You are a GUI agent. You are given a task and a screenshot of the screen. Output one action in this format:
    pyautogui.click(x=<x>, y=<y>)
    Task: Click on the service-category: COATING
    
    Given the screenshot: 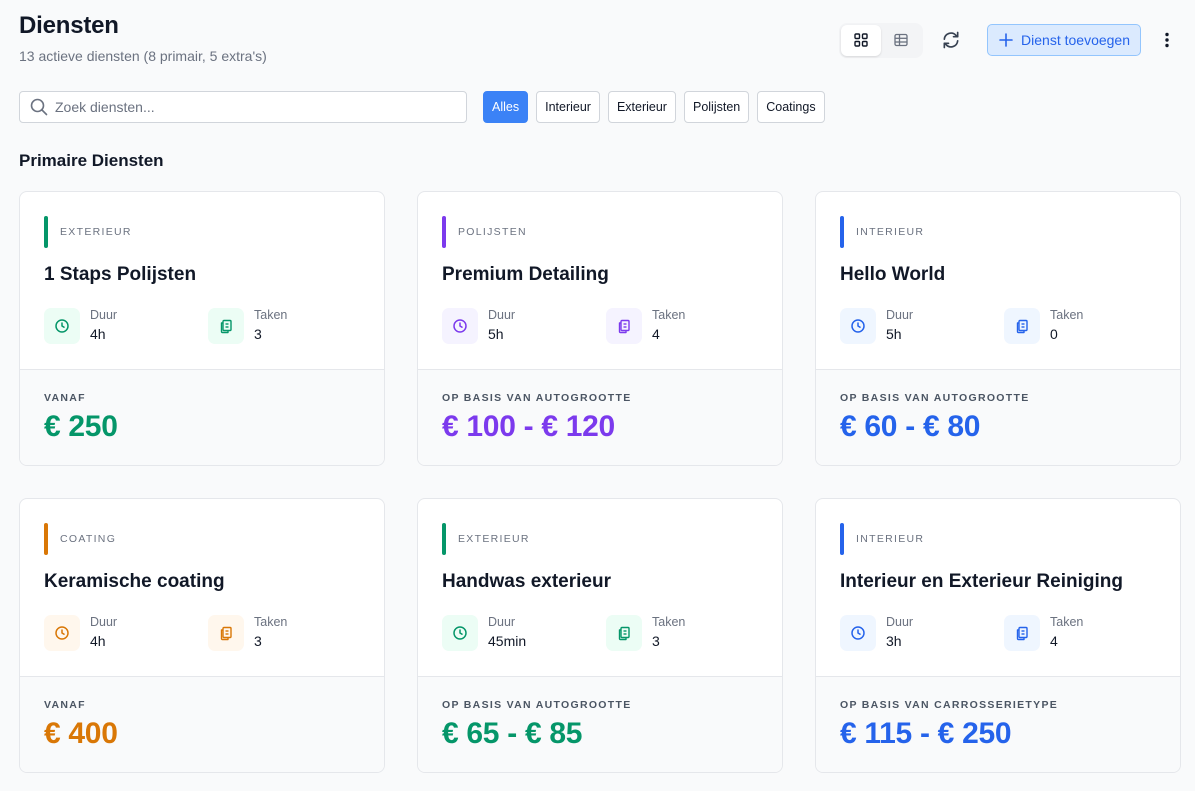 What is the action you would take?
    pyautogui.click(x=80, y=539)
    